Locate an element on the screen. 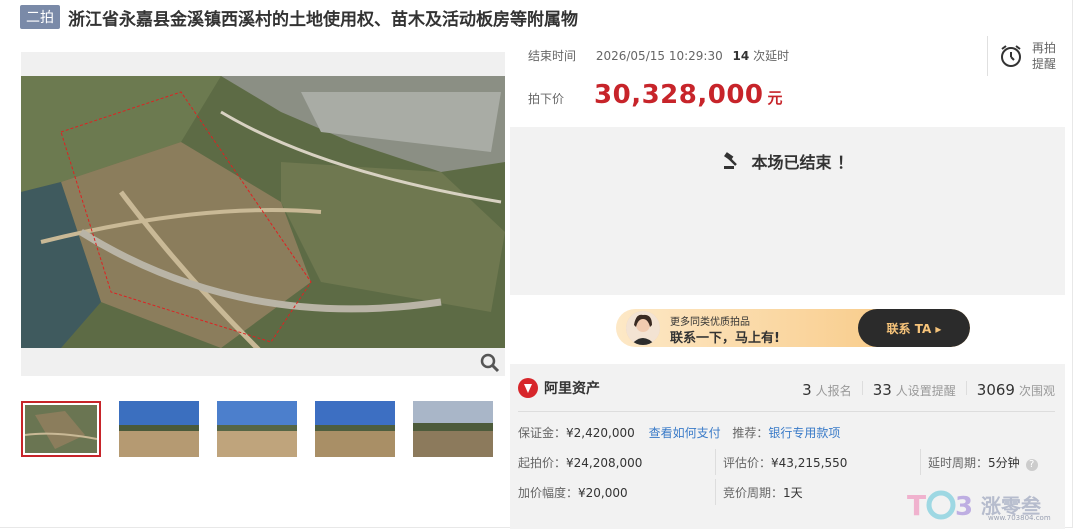  watermark-url: www.703804.com is located at coordinates (1019, 518).